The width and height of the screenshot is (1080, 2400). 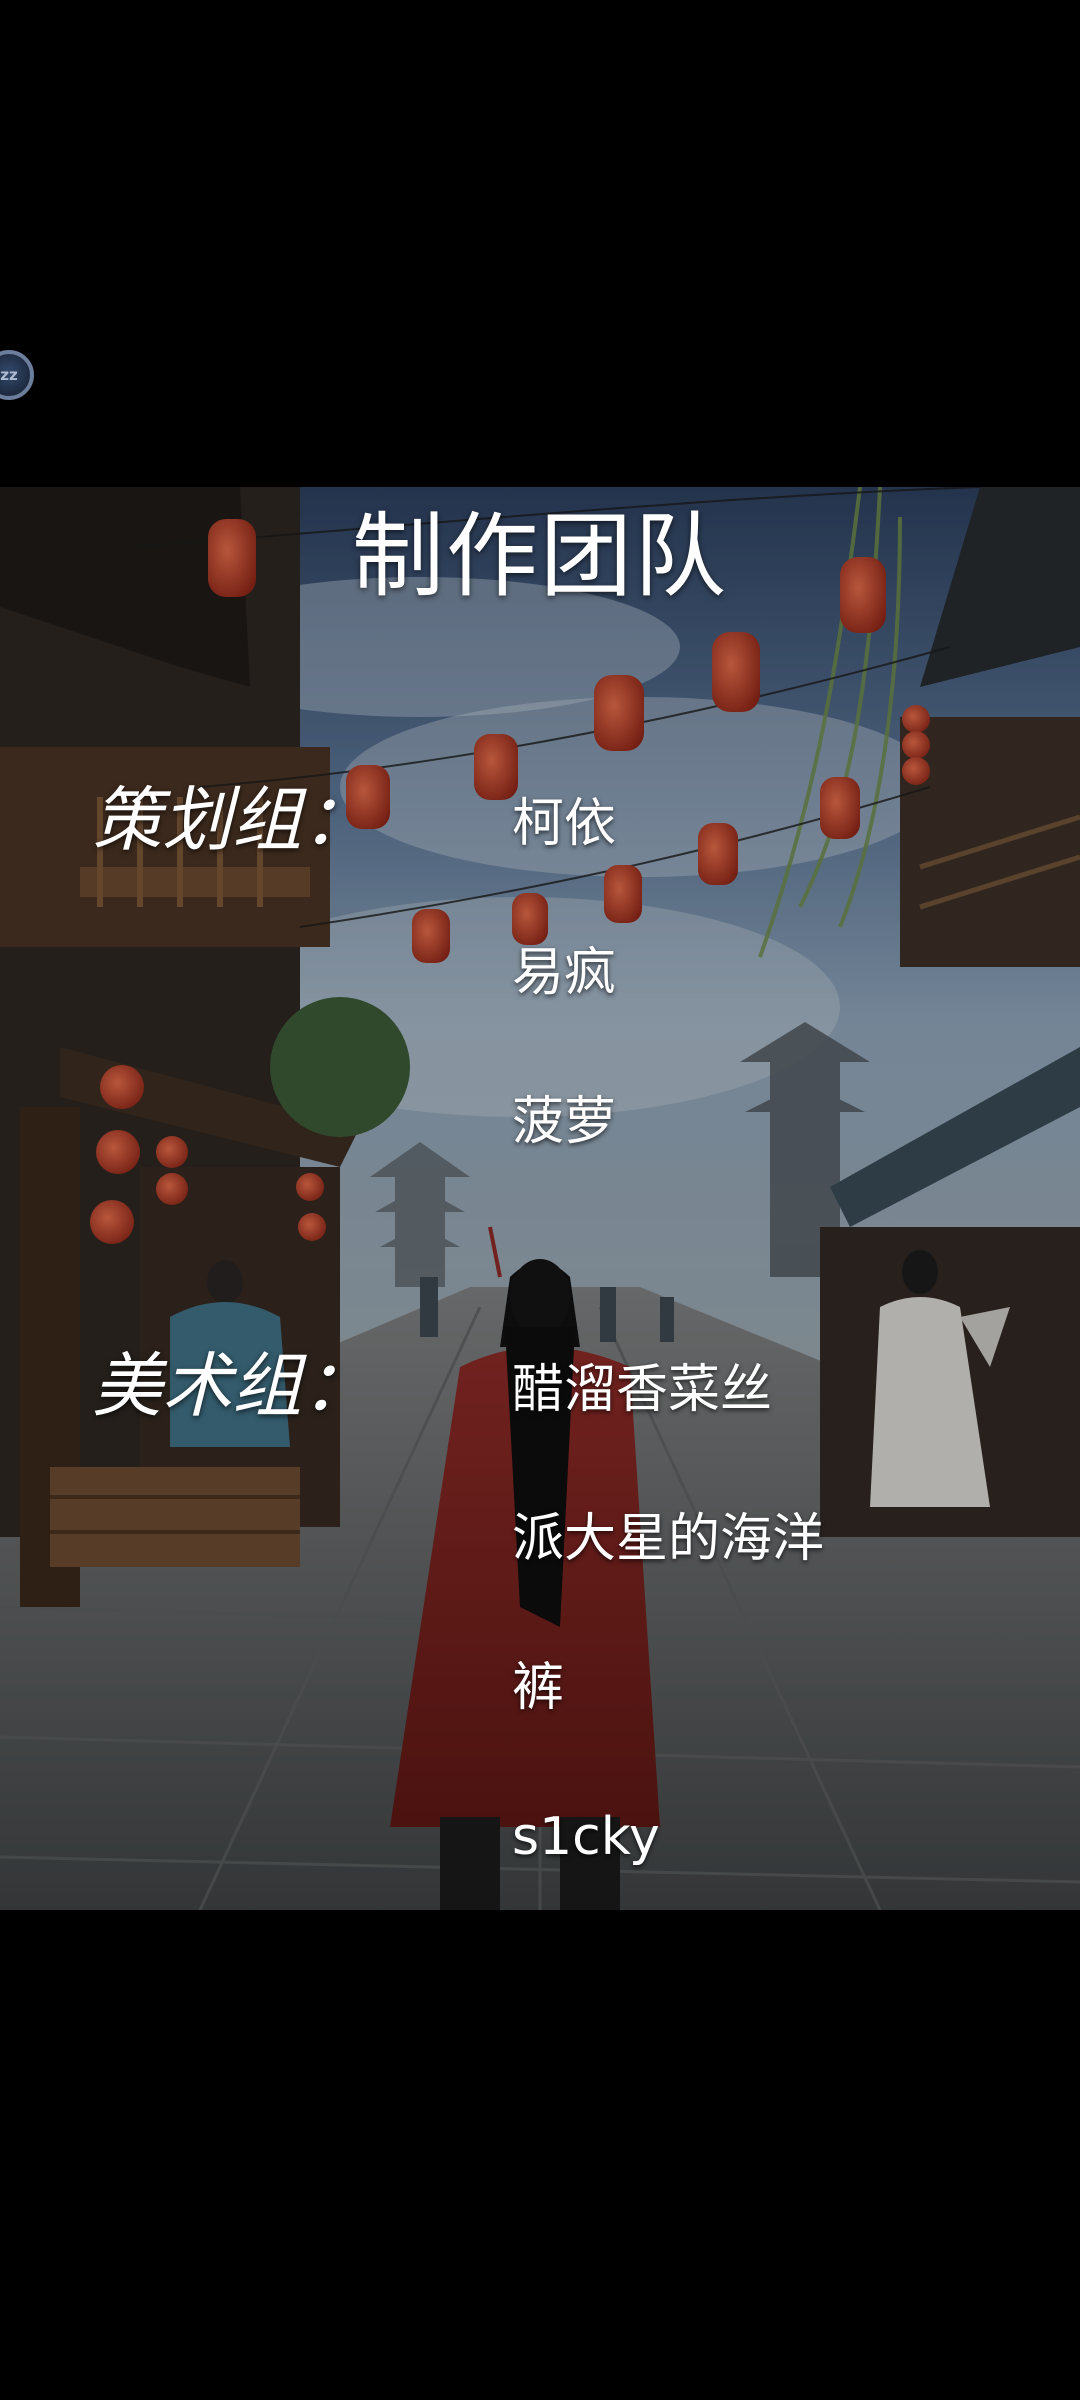 I want to click on floating-assistant-label: zz, so click(x=9, y=375).